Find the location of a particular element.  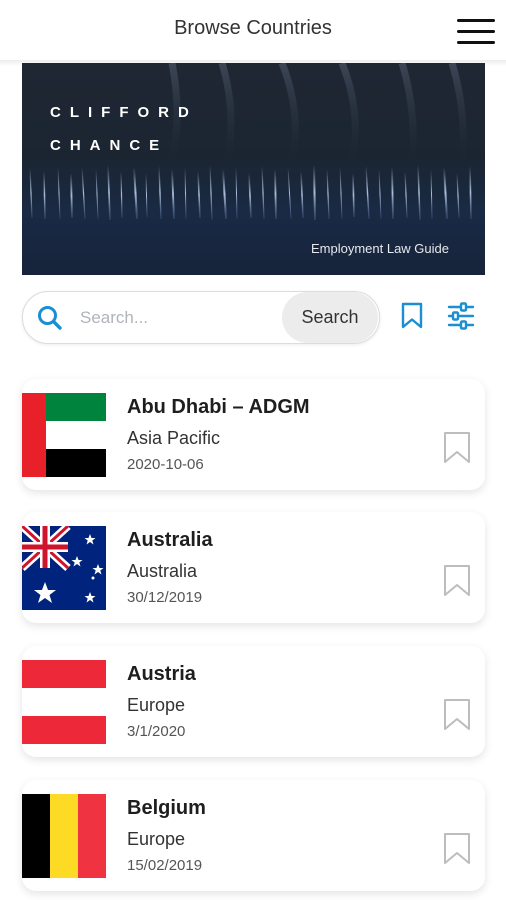

country-name: Belgium is located at coordinates (166, 808).